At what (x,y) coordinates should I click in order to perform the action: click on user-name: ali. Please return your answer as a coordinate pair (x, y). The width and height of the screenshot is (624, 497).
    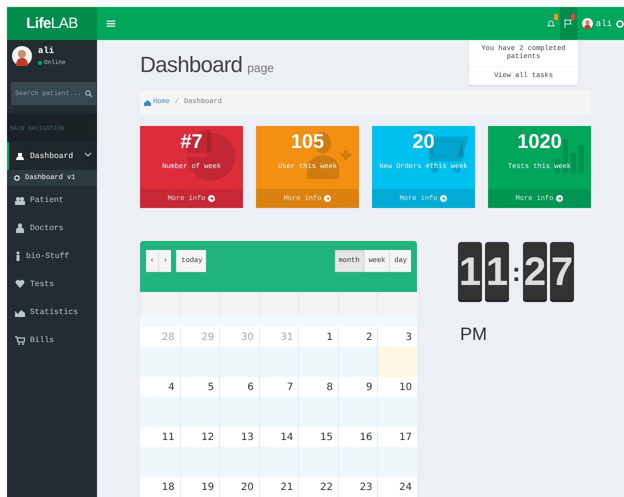
    Looking at the image, I should click on (47, 51).